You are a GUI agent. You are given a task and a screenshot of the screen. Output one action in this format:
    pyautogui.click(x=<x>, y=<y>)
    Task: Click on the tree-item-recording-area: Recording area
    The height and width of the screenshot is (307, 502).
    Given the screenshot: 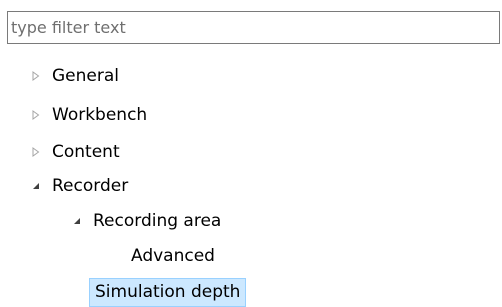 What is the action you would take?
    pyautogui.click(x=146, y=221)
    